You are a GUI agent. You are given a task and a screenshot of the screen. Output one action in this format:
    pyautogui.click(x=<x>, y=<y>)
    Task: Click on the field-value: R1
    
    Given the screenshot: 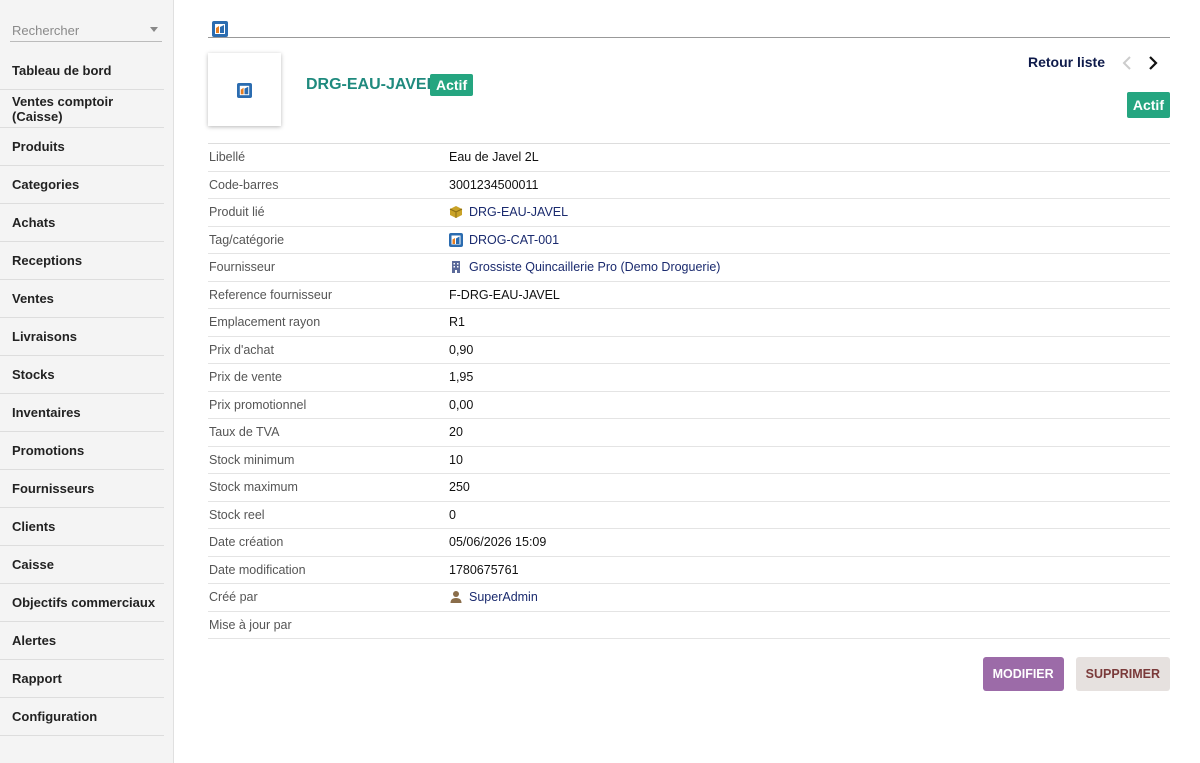 What is the action you would take?
    pyautogui.click(x=457, y=322)
    